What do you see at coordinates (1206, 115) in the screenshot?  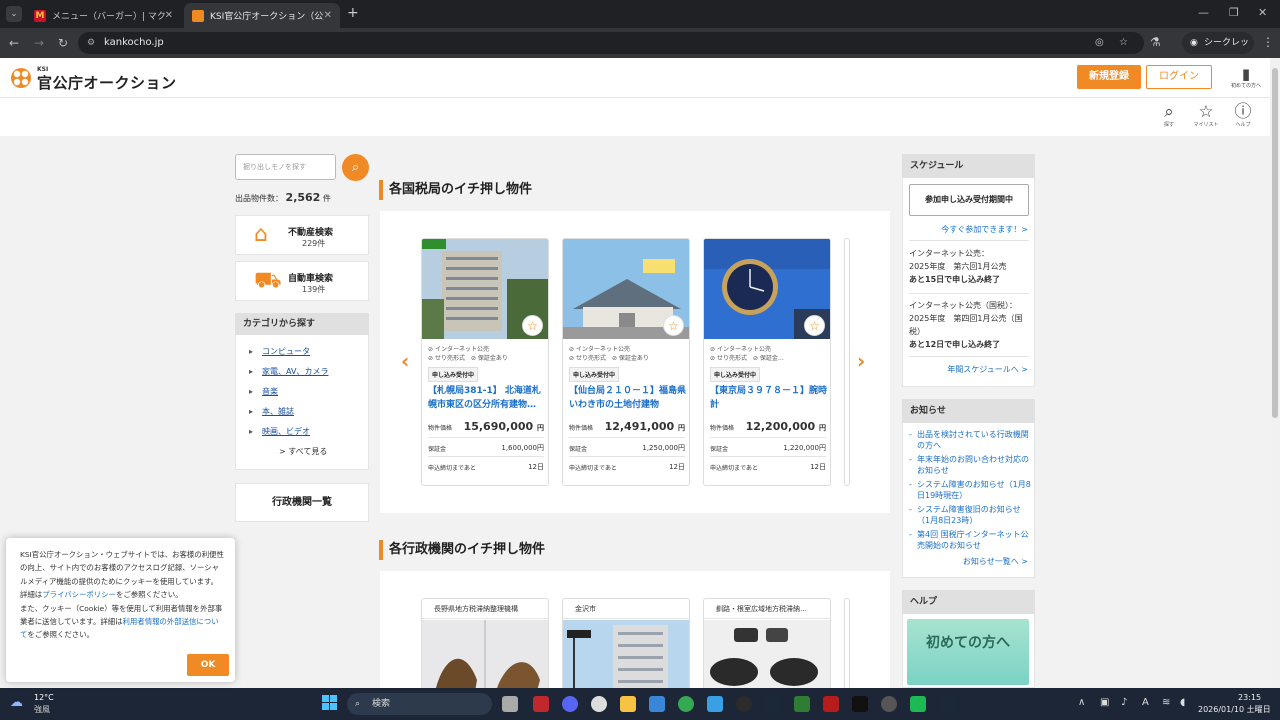 I see `mylist-nav: ☆ マイリスト` at bounding box center [1206, 115].